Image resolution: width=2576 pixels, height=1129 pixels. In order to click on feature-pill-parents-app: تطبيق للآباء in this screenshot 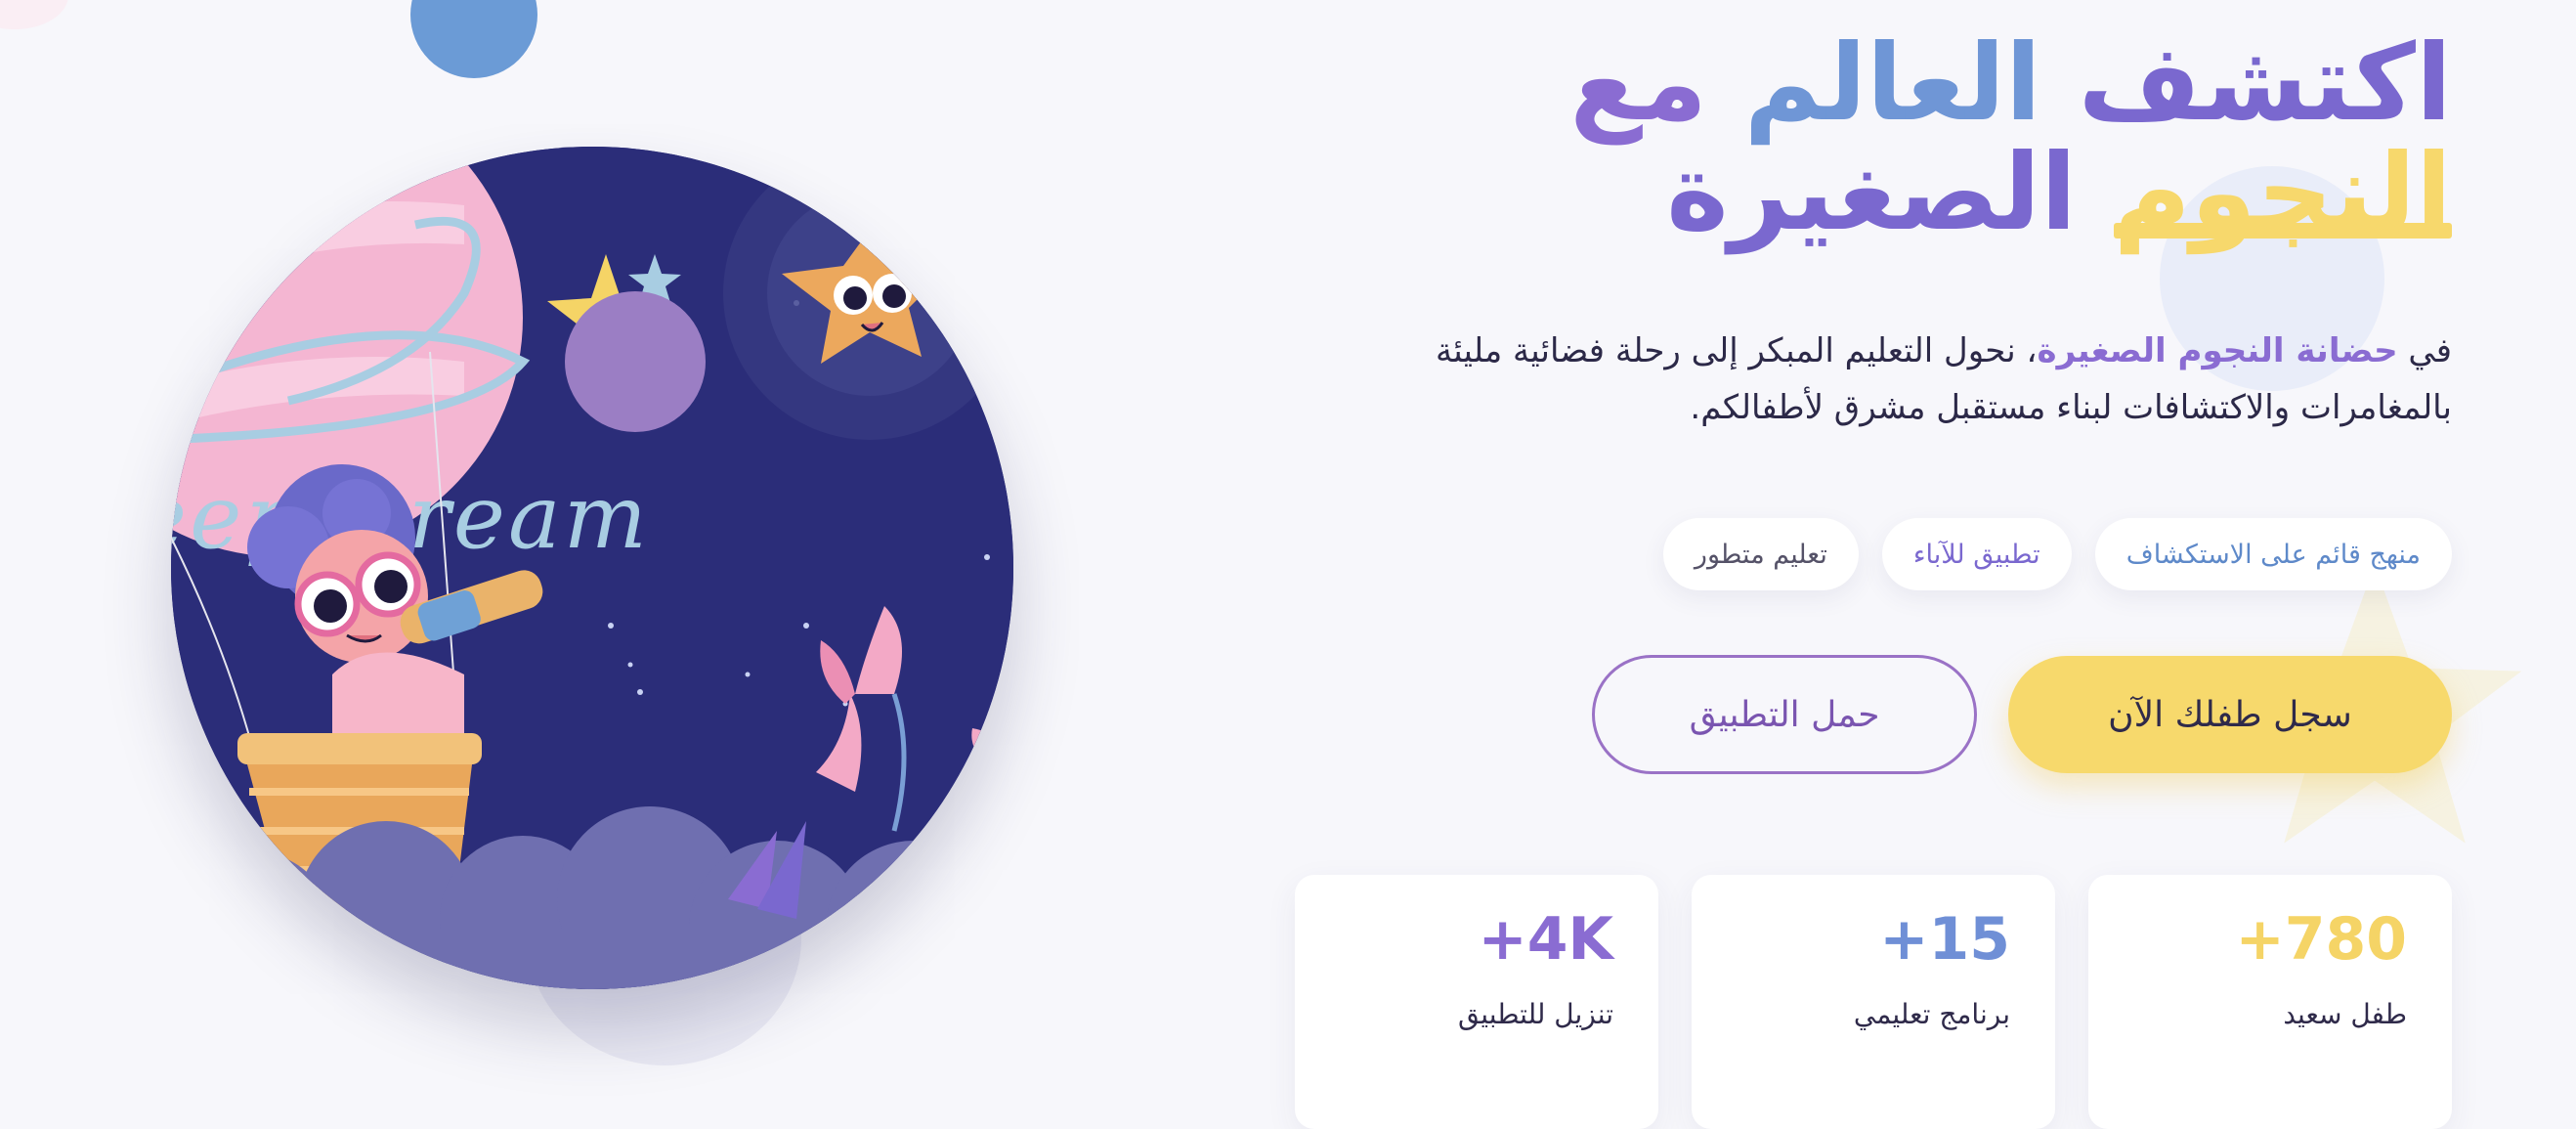, I will do `click(1977, 554)`.